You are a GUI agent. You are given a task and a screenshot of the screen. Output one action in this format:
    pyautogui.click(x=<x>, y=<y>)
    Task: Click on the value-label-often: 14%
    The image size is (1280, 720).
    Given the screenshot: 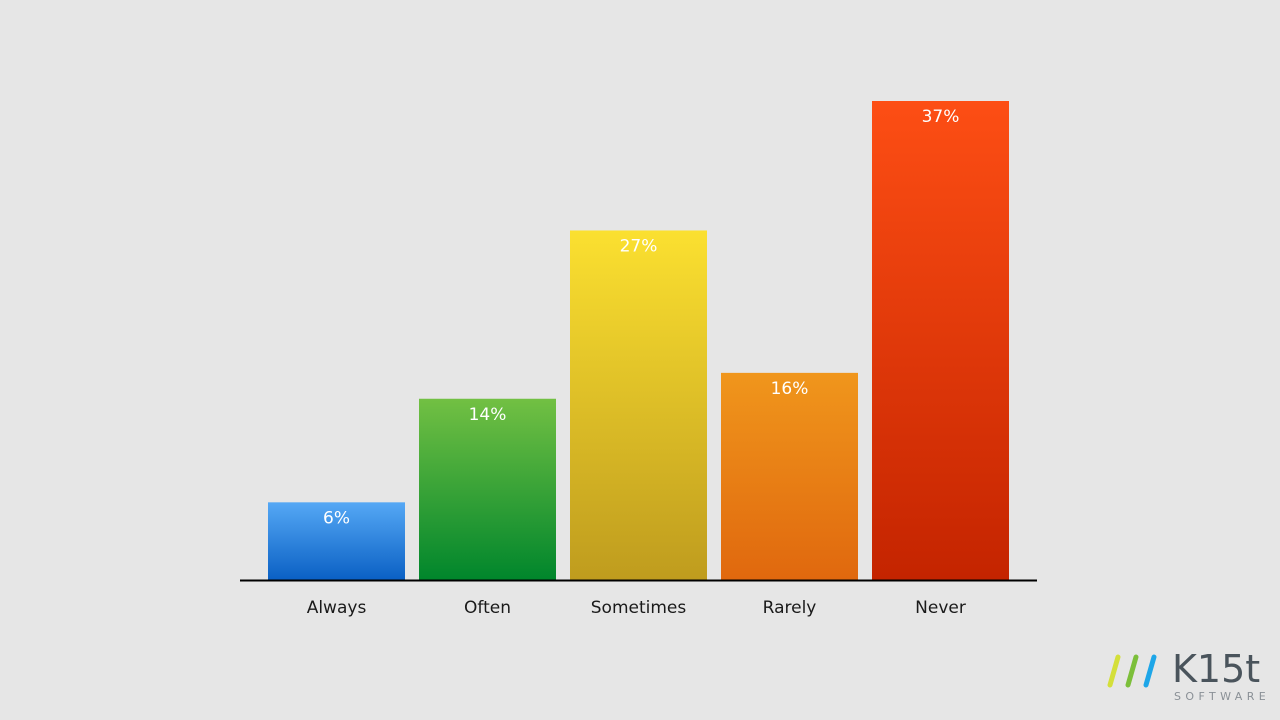 What is the action you would take?
    pyautogui.click(x=488, y=415)
    